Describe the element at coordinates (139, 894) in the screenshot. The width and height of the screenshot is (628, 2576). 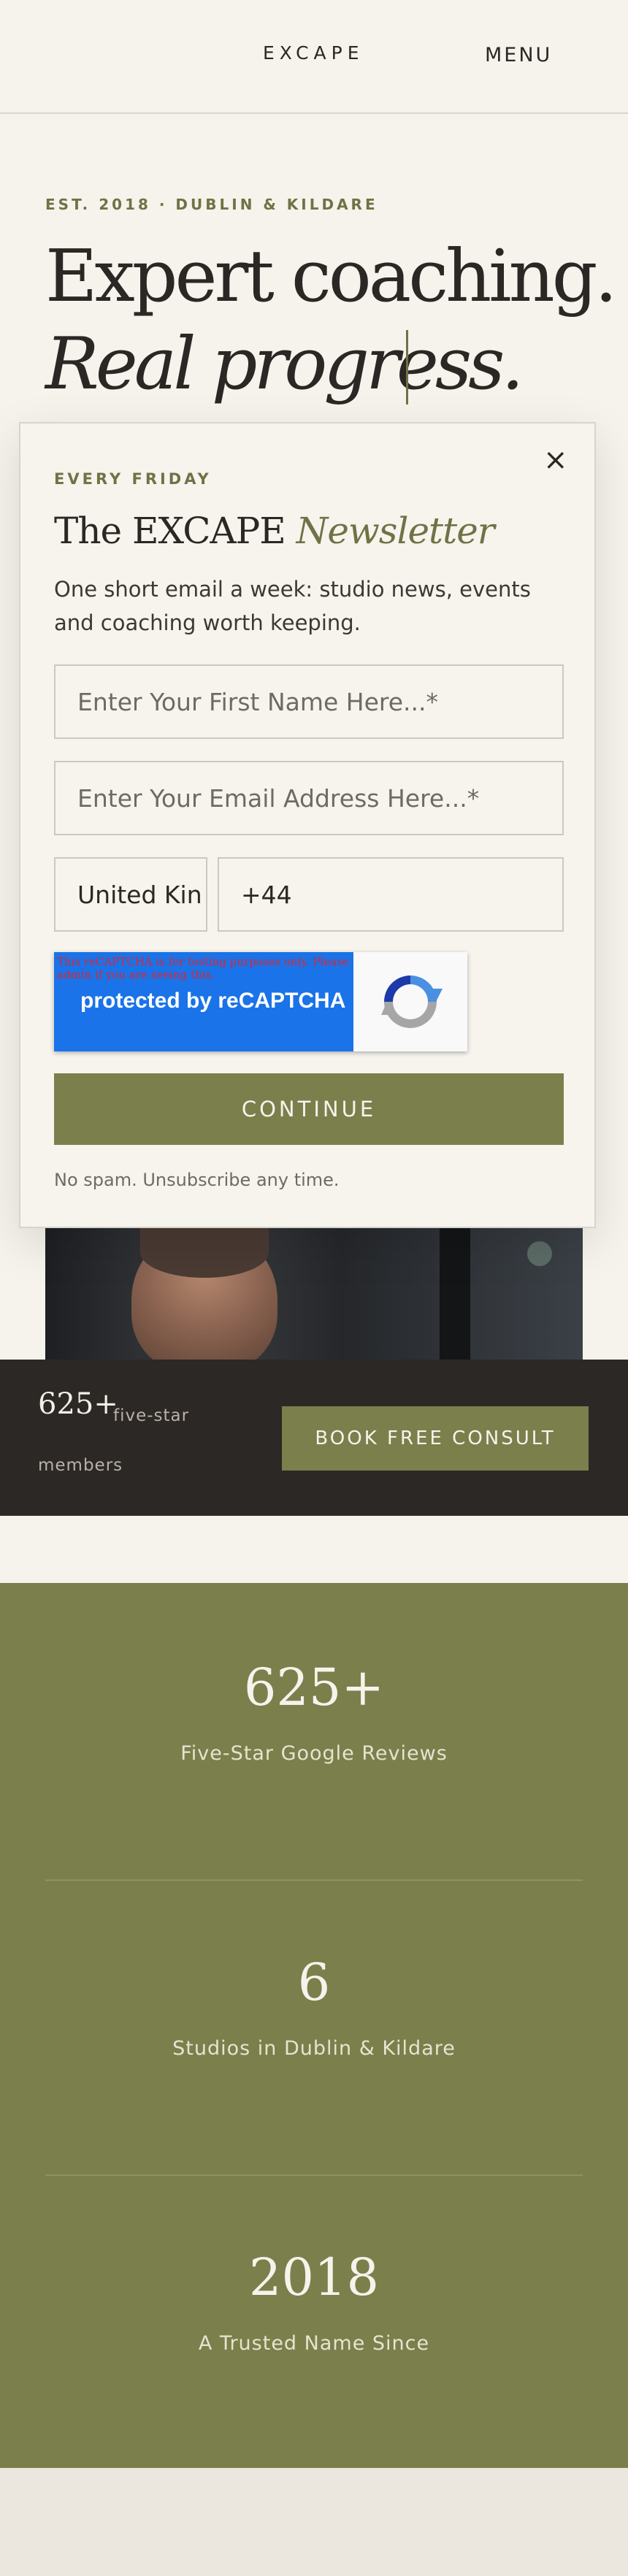
I see `country-value: United Kin` at that location.